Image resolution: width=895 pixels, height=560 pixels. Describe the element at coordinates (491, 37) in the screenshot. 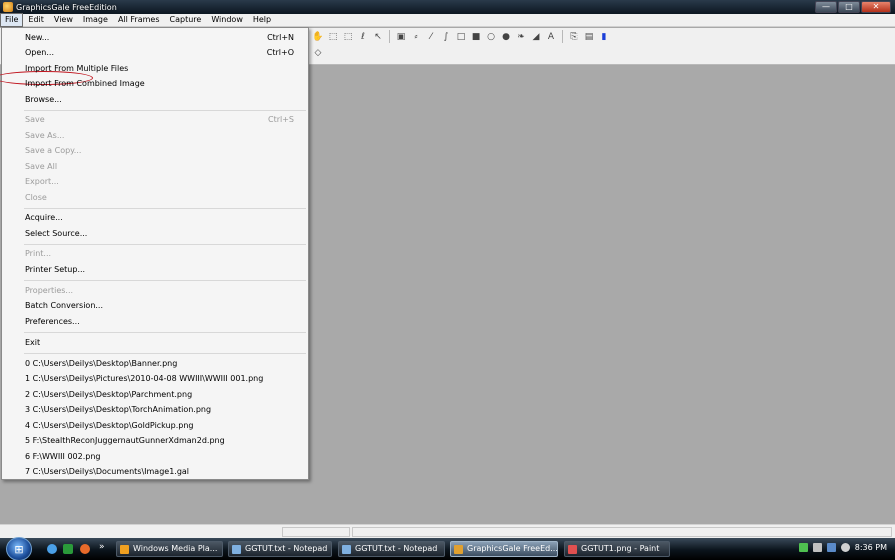

I see `ellipse-outline-icon: ○` at that location.